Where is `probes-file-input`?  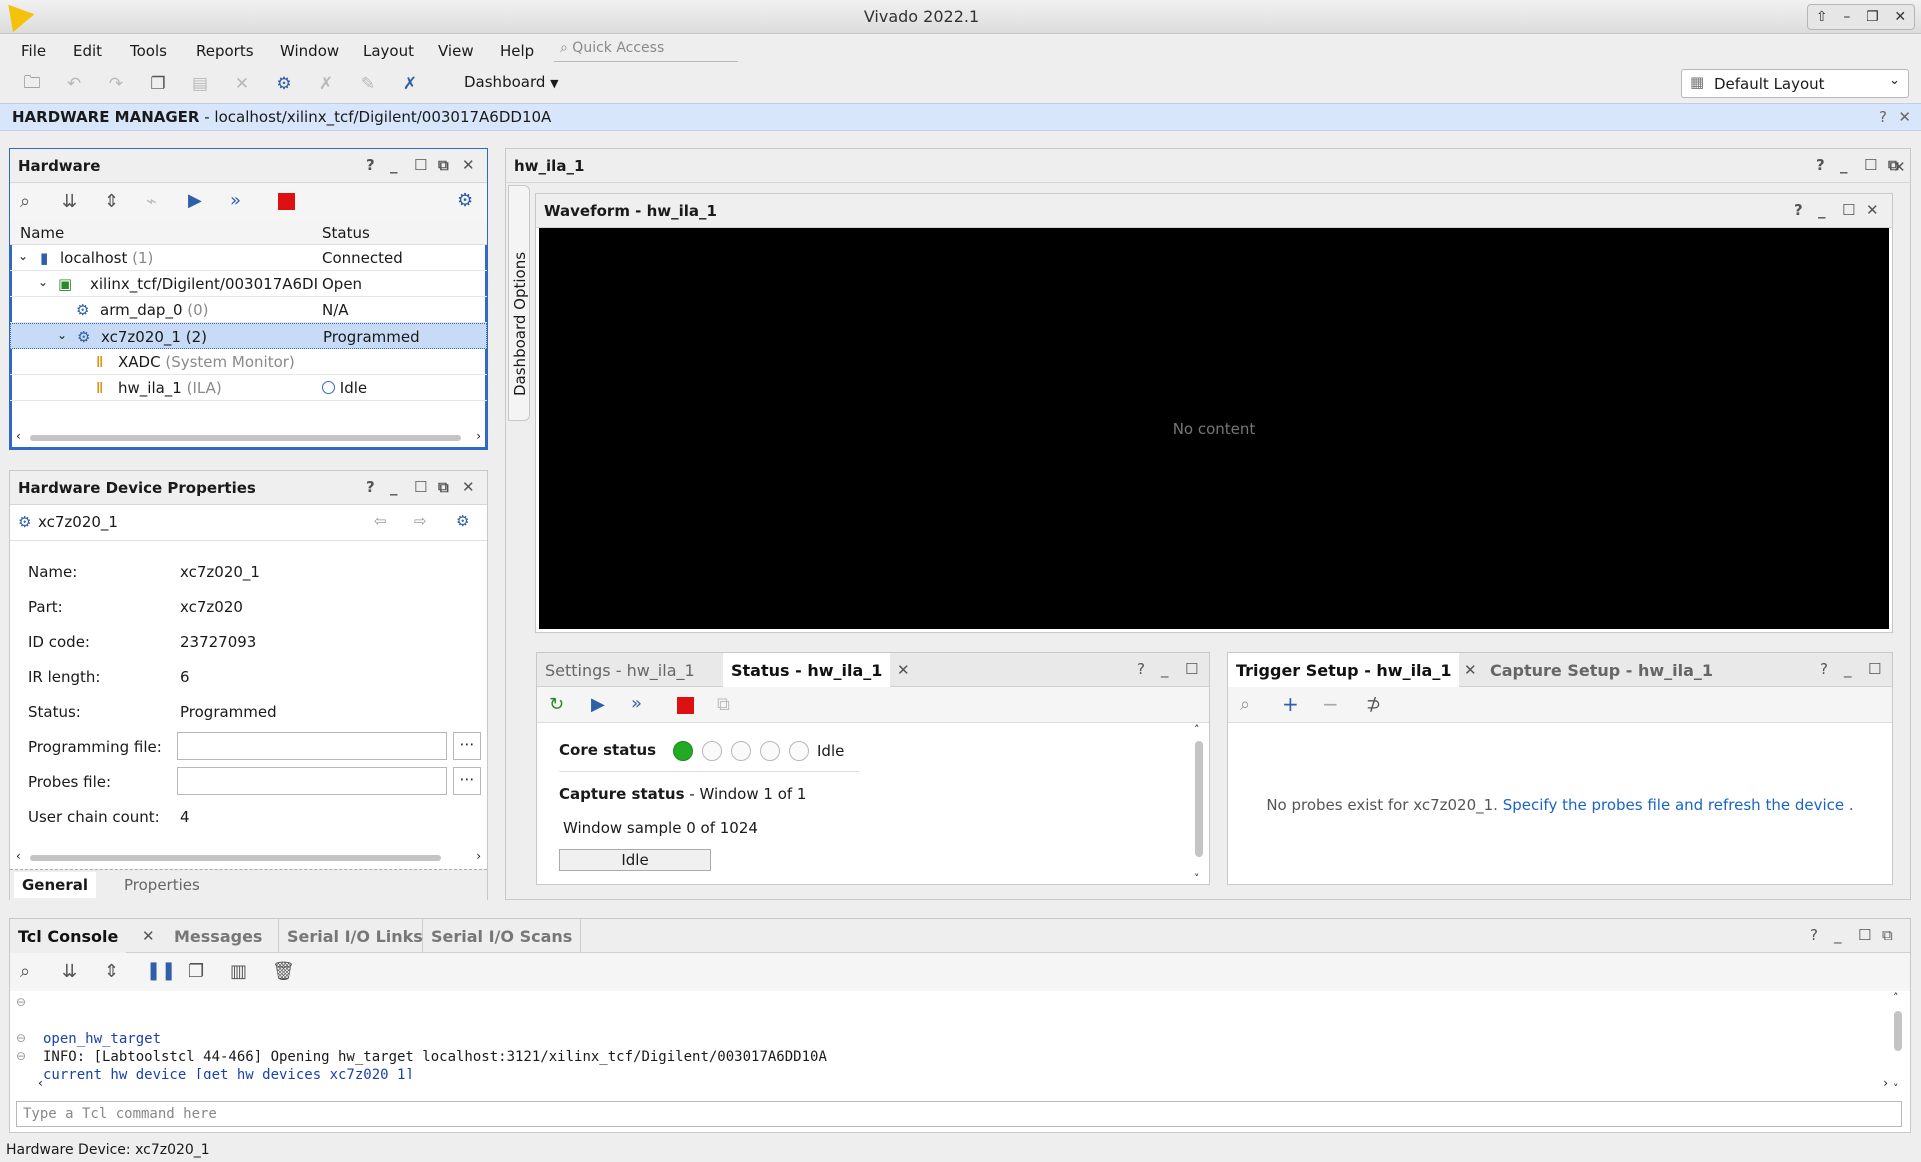 probes-file-input is located at coordinates (312, 781).